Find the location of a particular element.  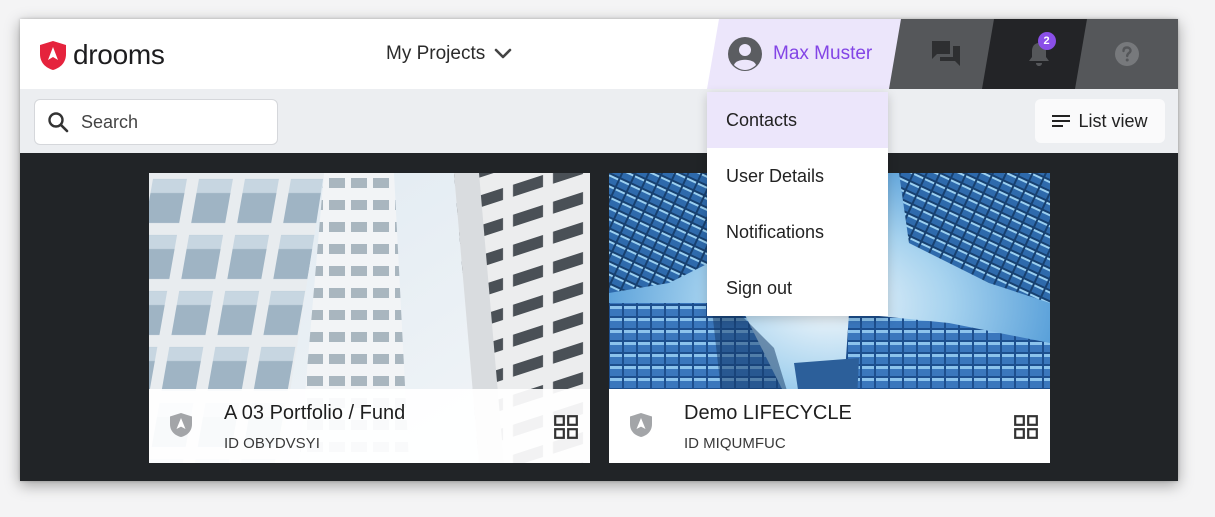

menu-item-notifications: Notifications is located at coordinates (797, 232).